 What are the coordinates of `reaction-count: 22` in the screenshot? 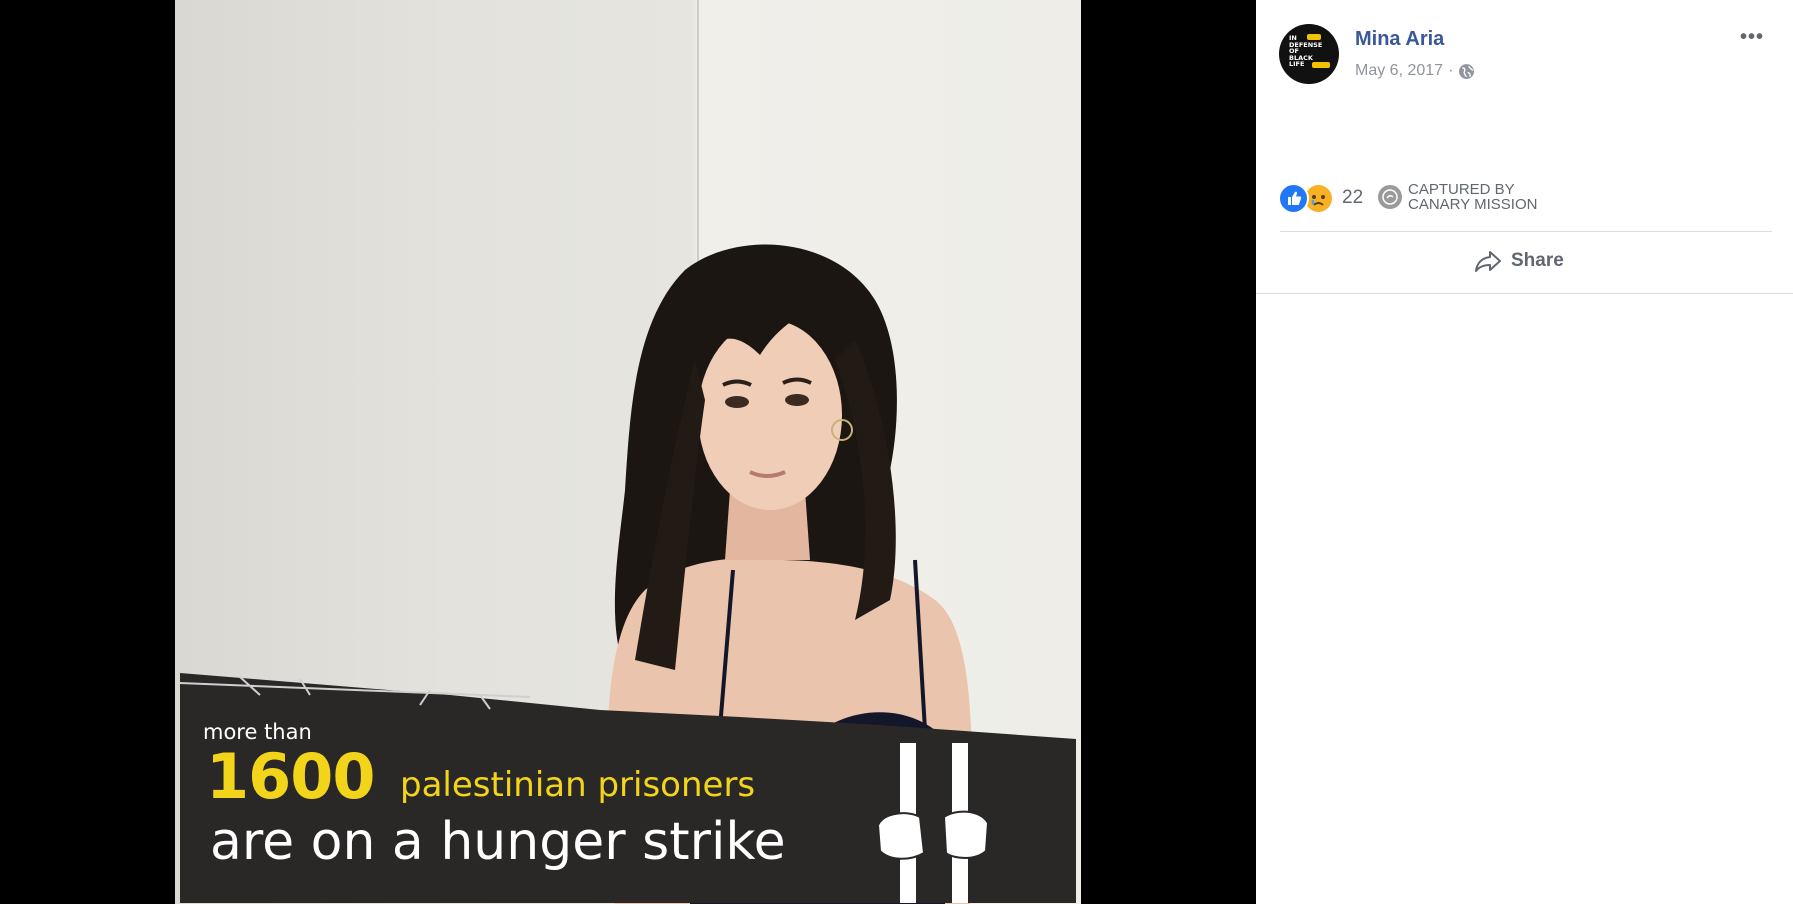 It's located at (1352, 198).